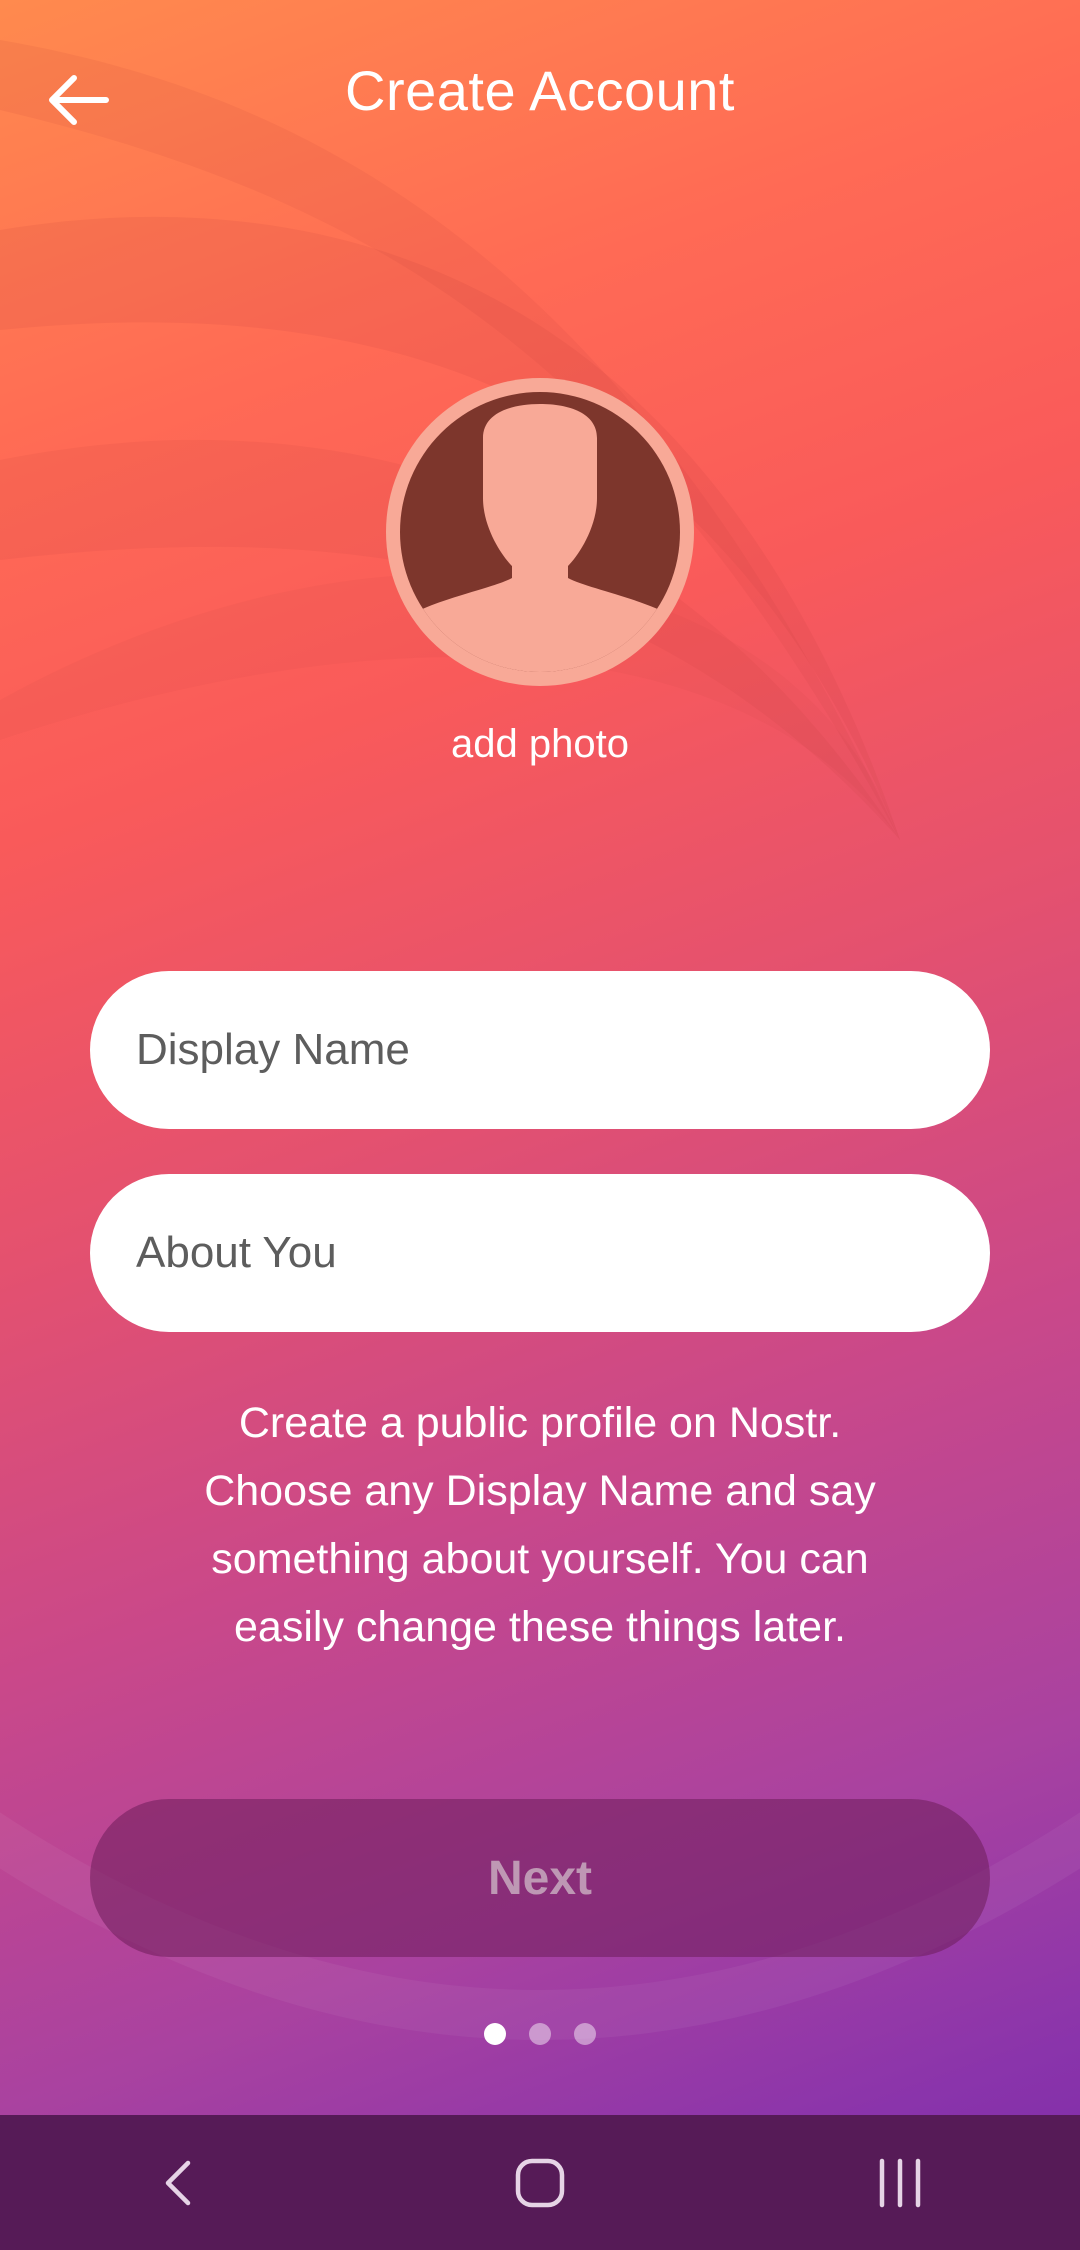 Image resolution: width=1080 pixels, height=2250 pixels. What do you see at coordinates (540, 1050) in the screenshot?
I see `display-name-input` at bounding box center [540, 1050].